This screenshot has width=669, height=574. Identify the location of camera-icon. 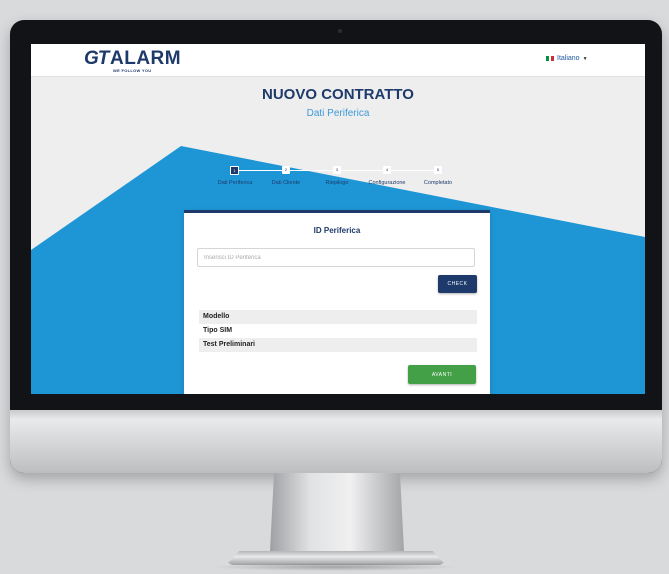
(340, 31).